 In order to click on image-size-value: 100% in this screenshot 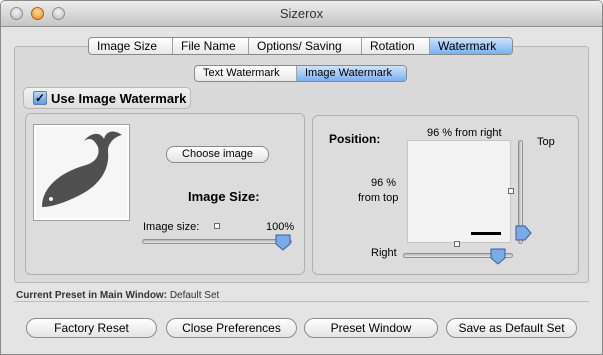, I will do `click(280, 227)`.